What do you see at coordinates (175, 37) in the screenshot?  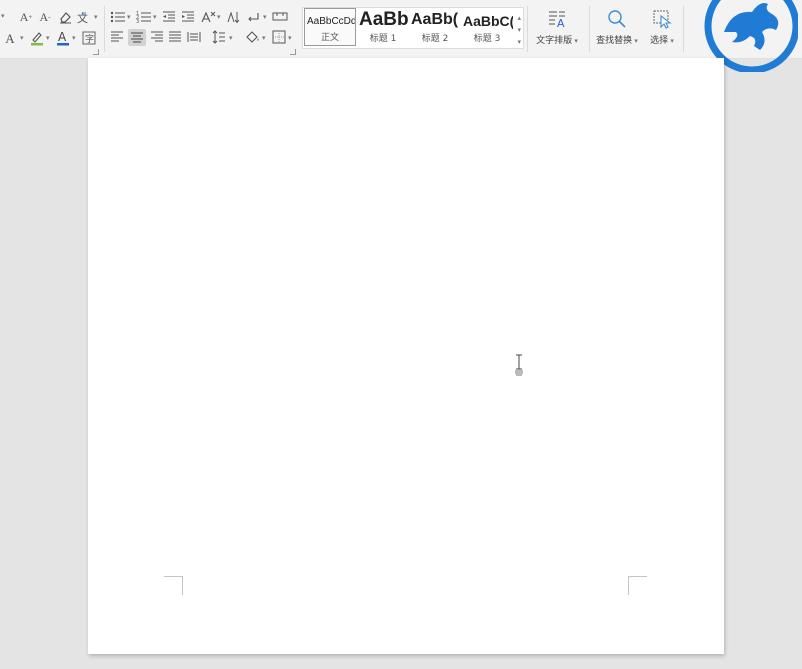 I see `justify-icon` at bounding box center [175, 37].